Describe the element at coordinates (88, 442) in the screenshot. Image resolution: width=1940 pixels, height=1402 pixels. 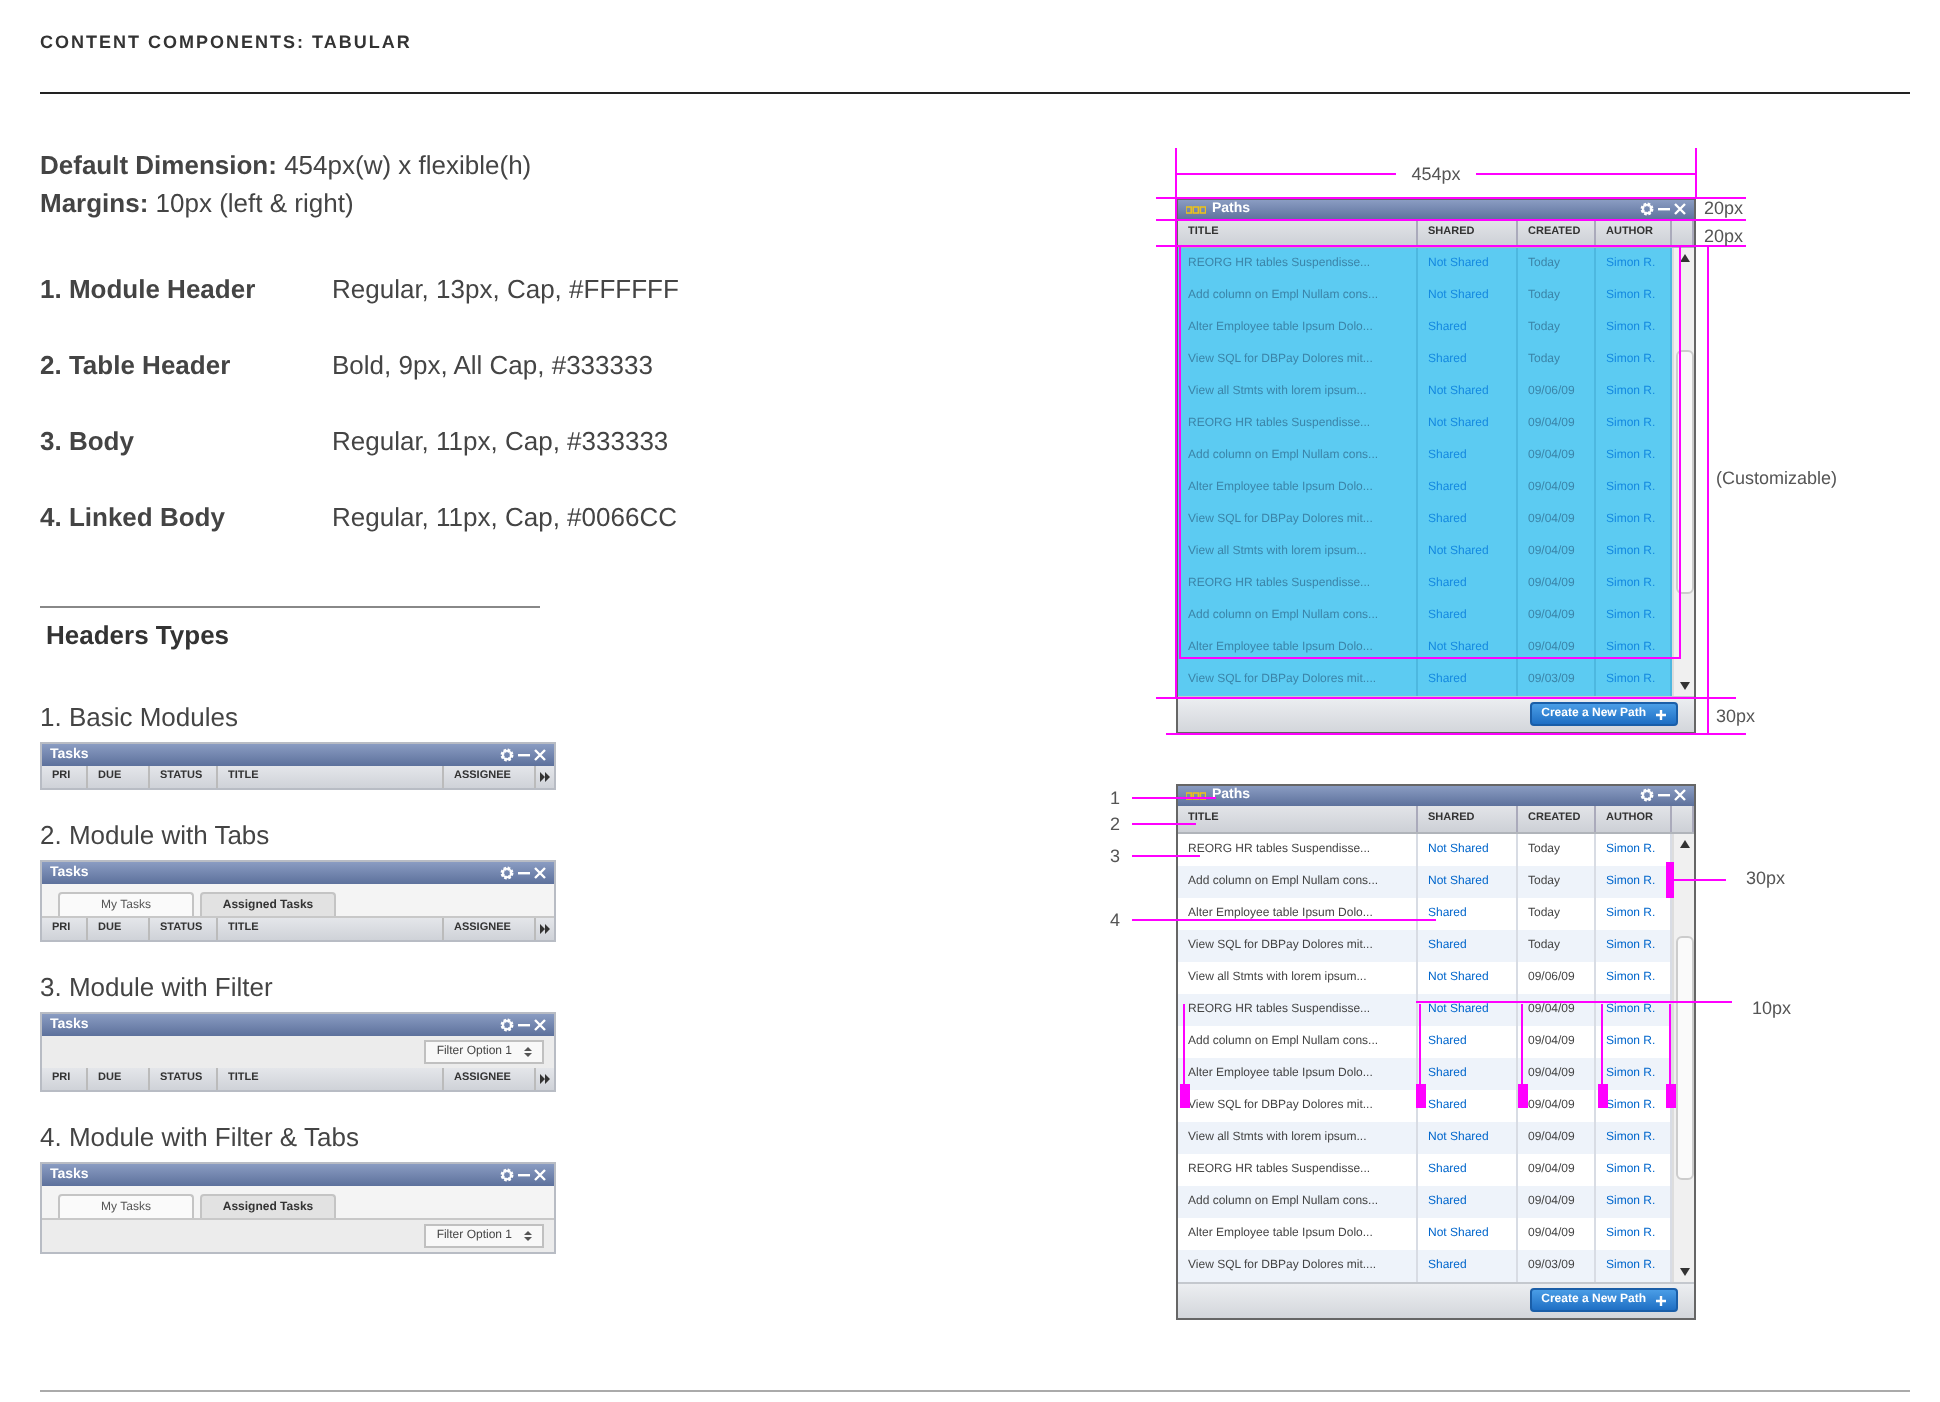
I see `style-label: 3. Body` at that location.